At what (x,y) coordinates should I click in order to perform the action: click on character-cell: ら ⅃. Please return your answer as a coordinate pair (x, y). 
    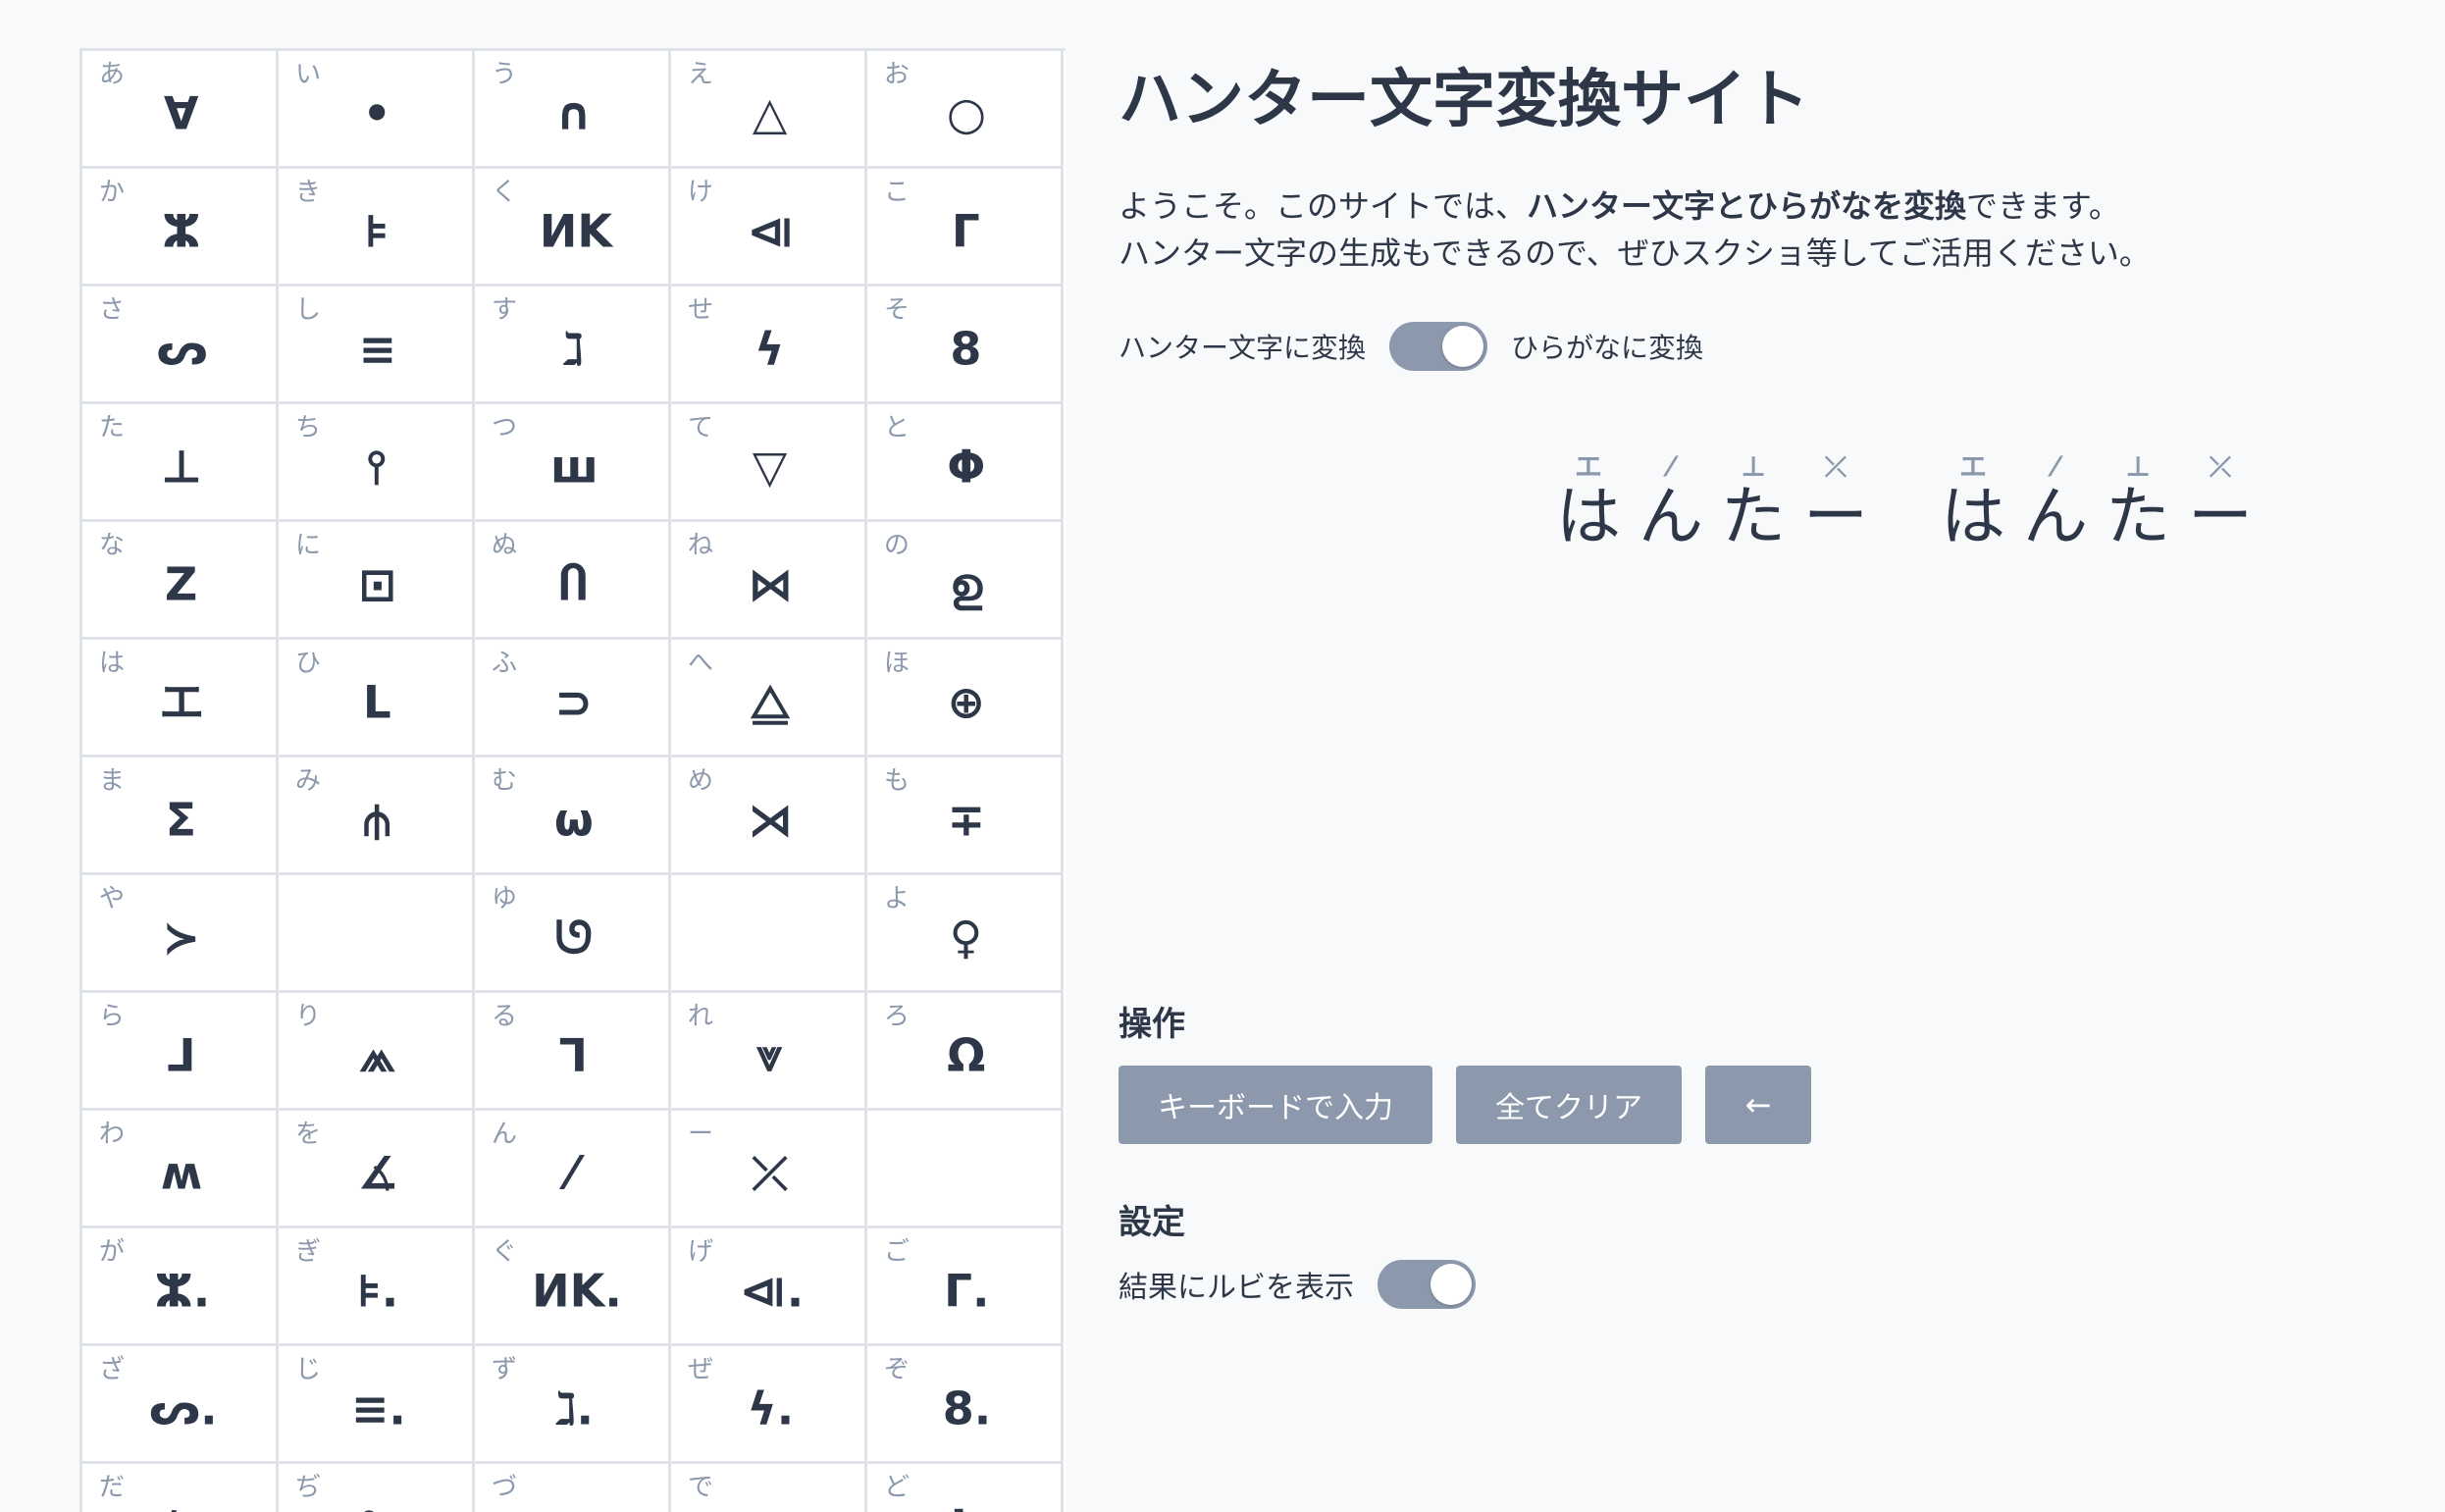
    Looking at the image, I should click on (180, 1052).